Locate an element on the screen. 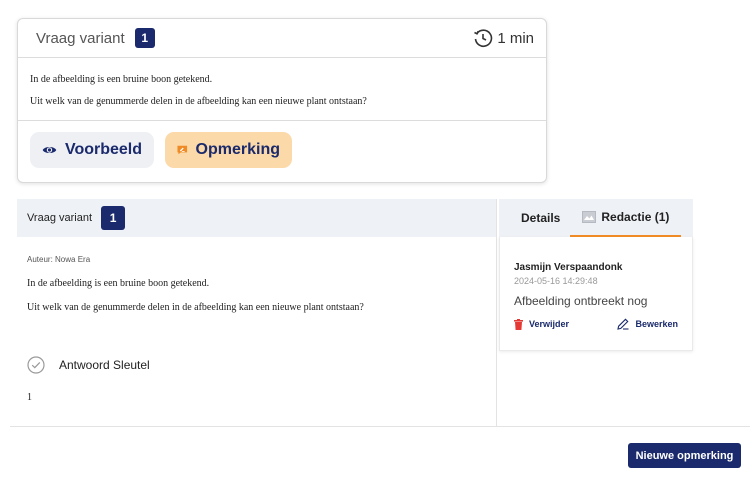 The height and width of the screenshot is (479, 750). delete-comment-label: Verwijder is located at coordinates (549, 324).